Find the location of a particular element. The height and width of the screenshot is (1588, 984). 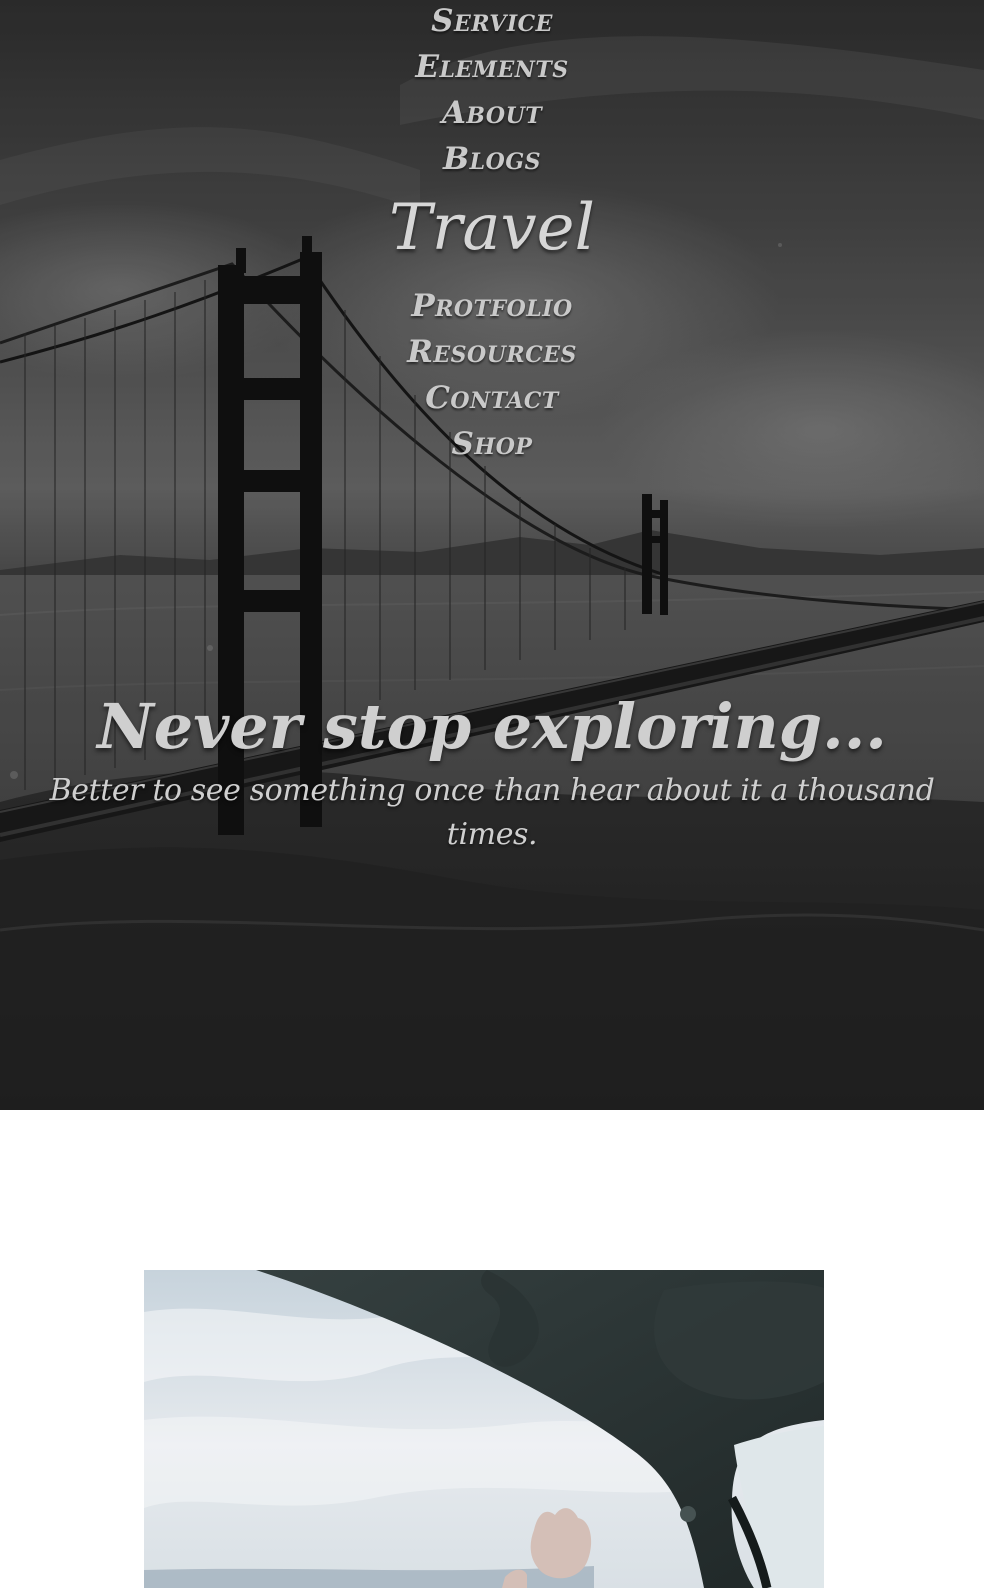

nav-item-elements: Elements is located at coordinates (492, 67).